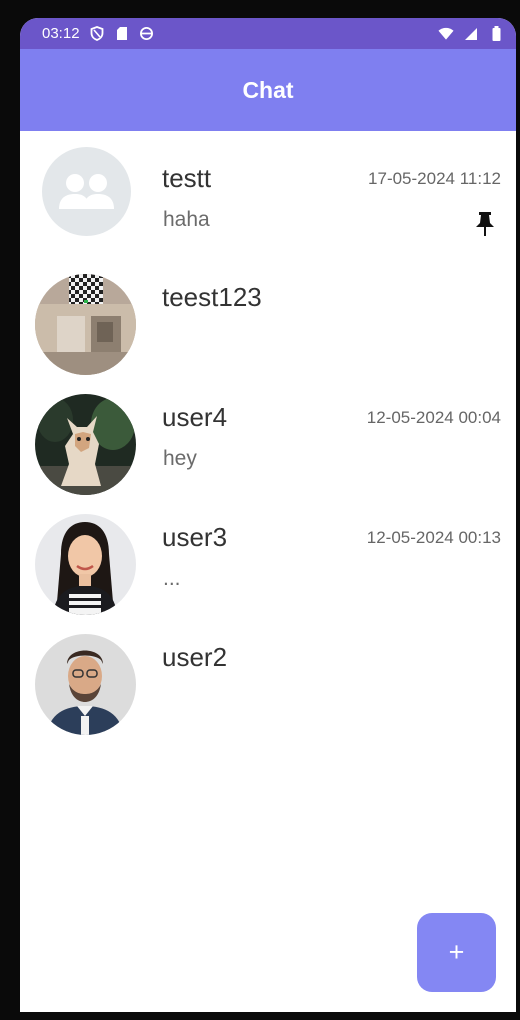  Describe the element at coordinates (434, 178) in the screenshot. I see `chat-timestamp: 17-05-2024 11:12` at that location.